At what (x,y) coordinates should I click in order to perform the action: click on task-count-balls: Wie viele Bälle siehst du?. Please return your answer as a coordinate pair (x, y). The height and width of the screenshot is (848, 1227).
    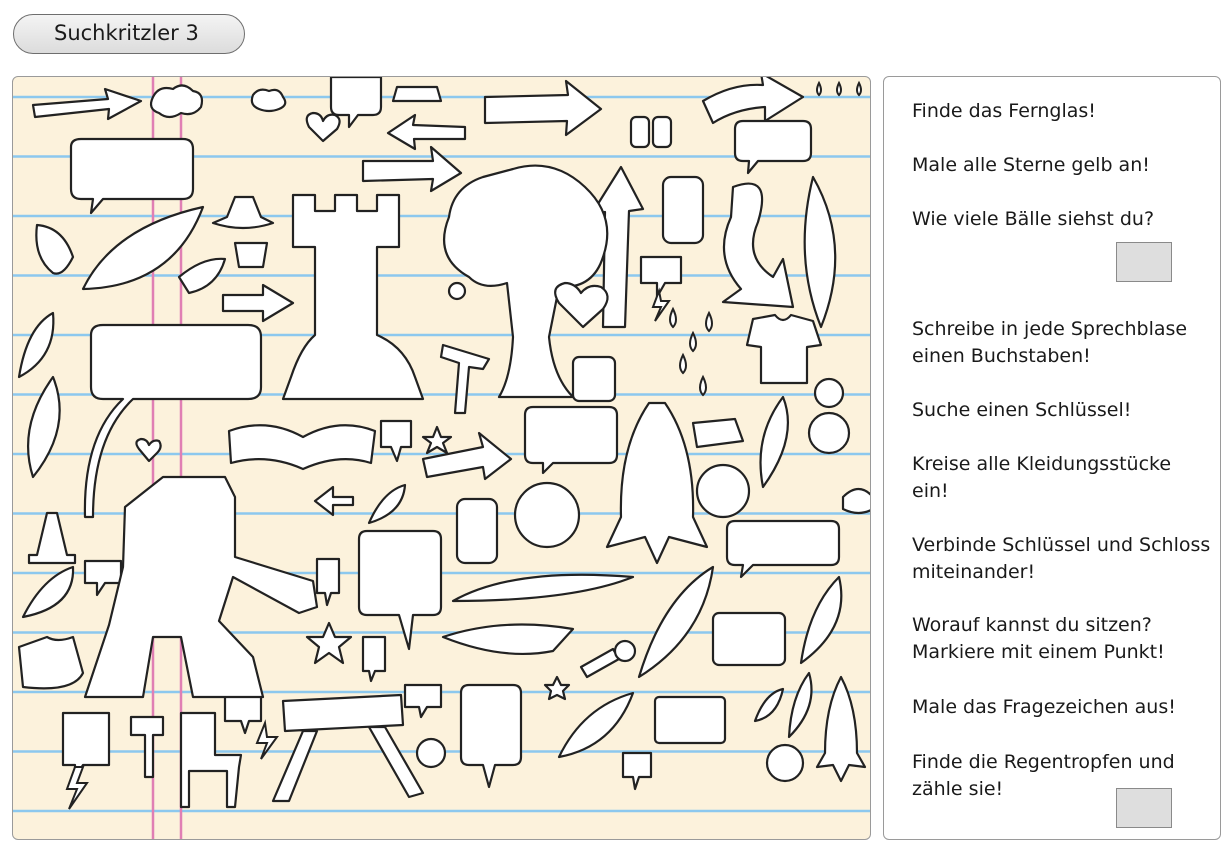
    Looking at the image, I should click on (1033, 219).